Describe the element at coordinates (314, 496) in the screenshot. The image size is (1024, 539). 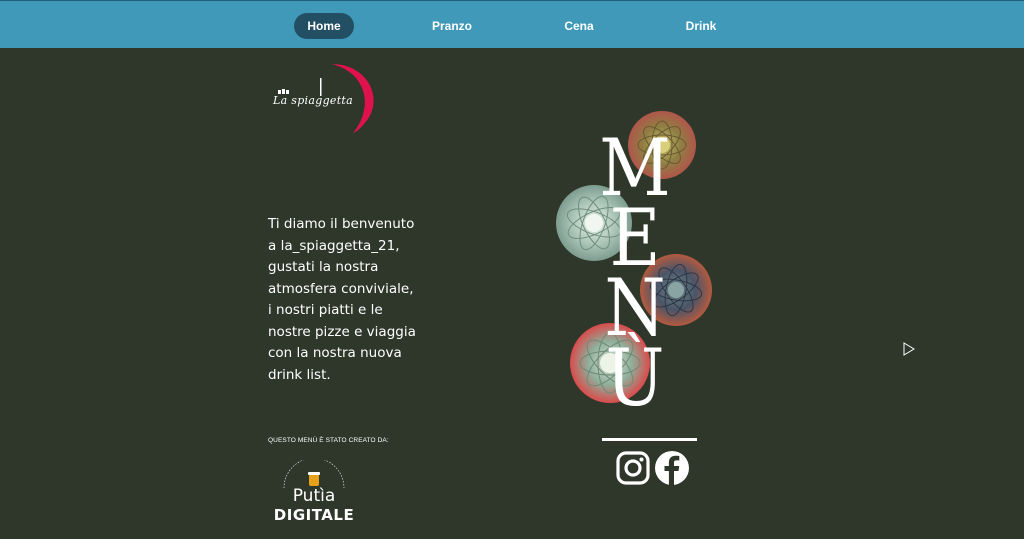
I see `putia-name: Putìa` at that location.